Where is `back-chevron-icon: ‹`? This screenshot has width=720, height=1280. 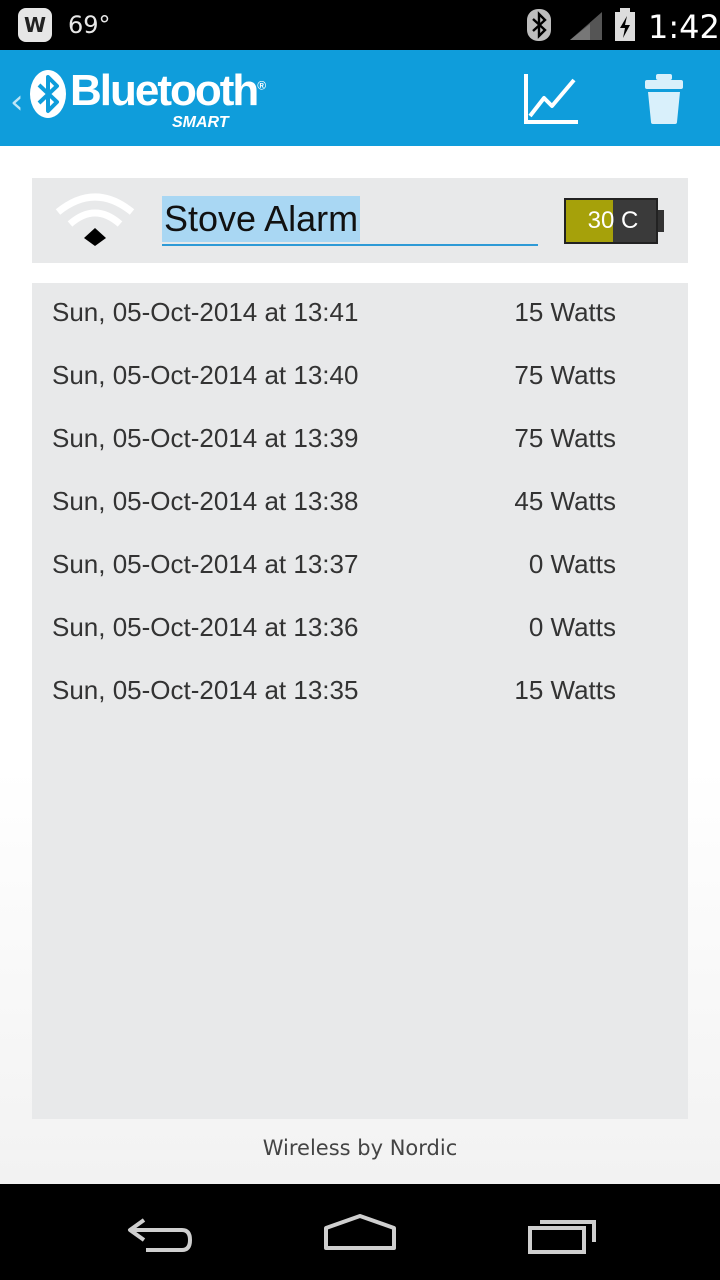 back-chevron-icon: ‹ is located at coordinates (17, 102).